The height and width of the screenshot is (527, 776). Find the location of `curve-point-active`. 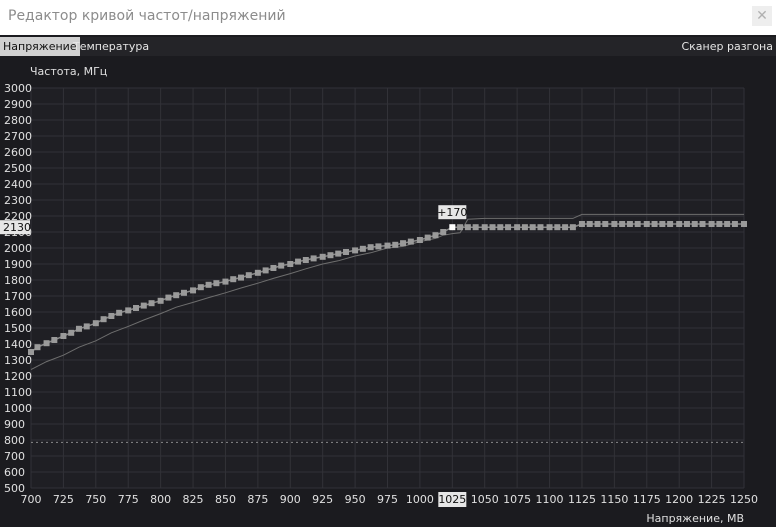

curve-point-active is located at coordinates (452, 227).